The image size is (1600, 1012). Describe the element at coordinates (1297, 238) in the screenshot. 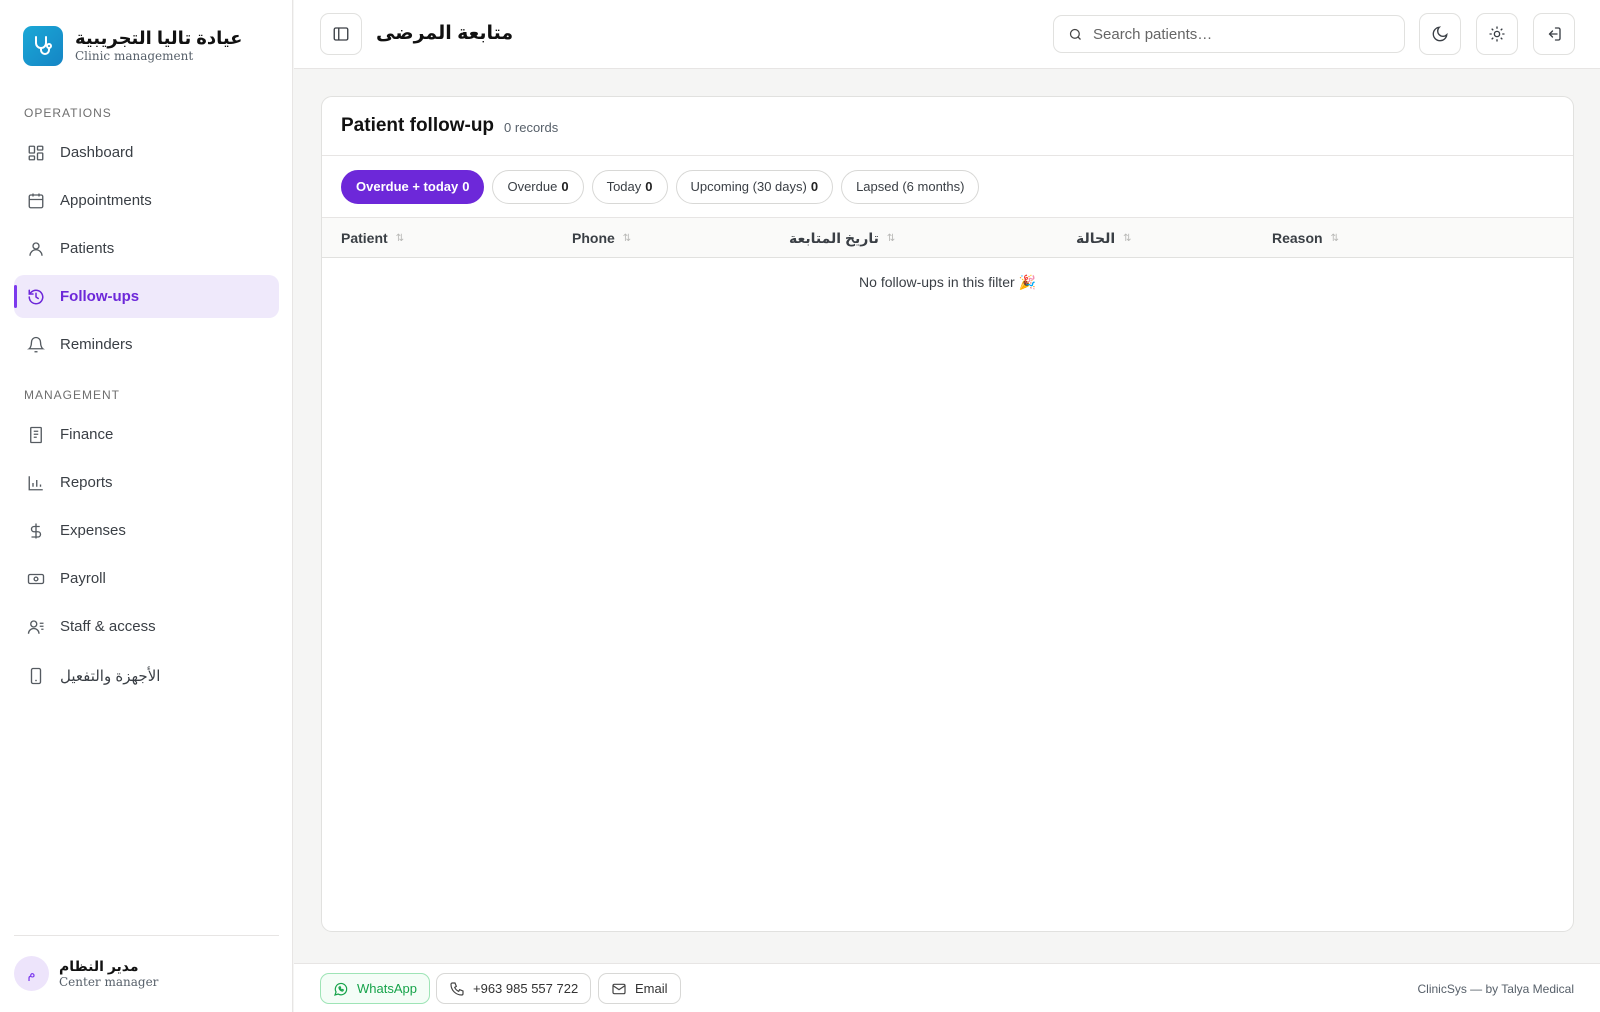

I see `column-label: Reason` at that location.